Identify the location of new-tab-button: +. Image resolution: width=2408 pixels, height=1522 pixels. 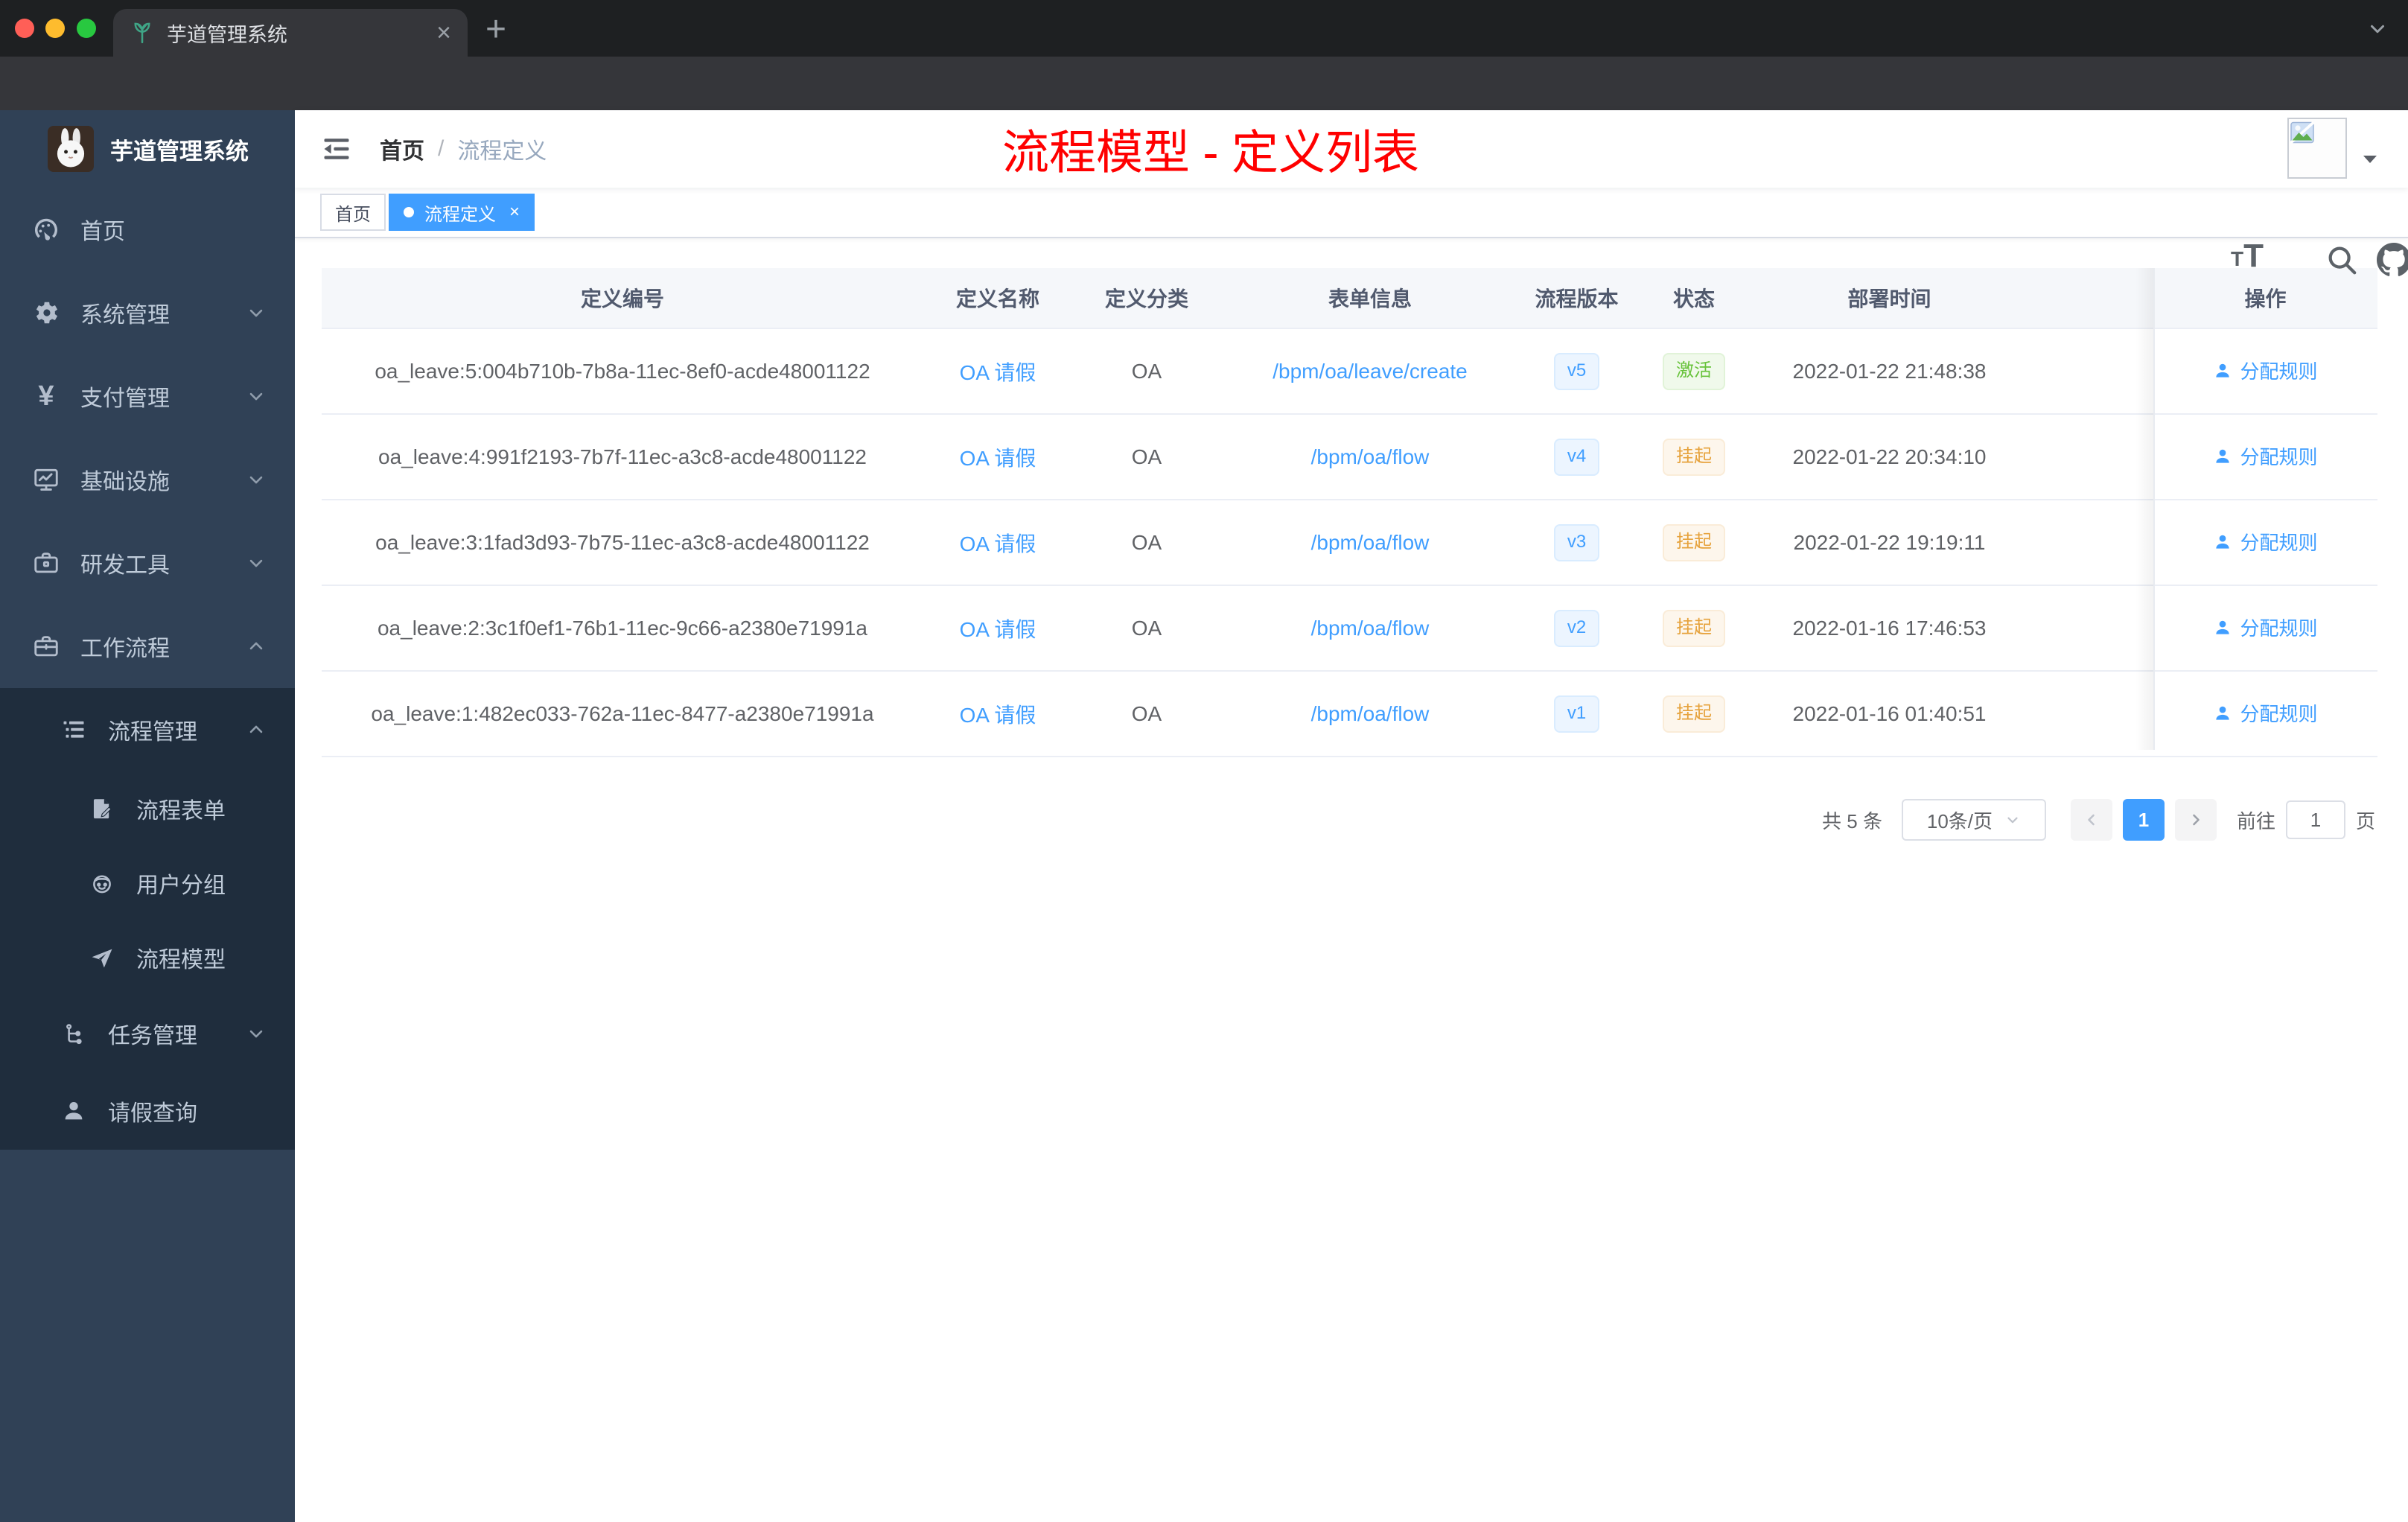
(495, 29).